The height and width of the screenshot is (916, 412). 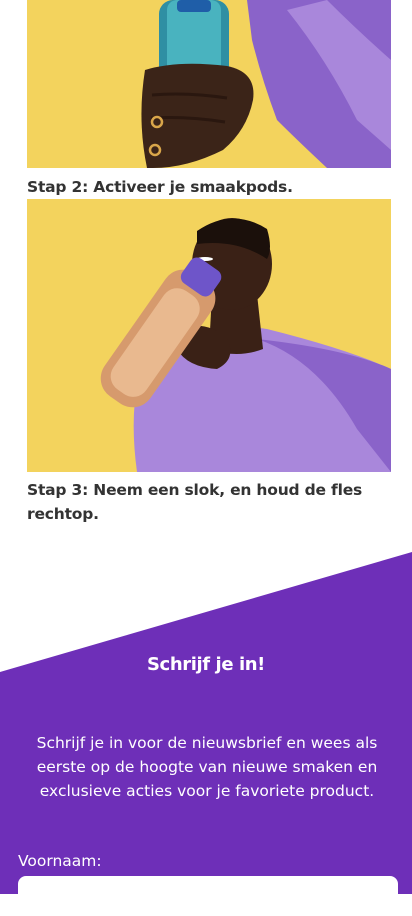 I want to click on step-2-caption: Stap 2: Activeer je smaakpods., so click(x=160, y=187).